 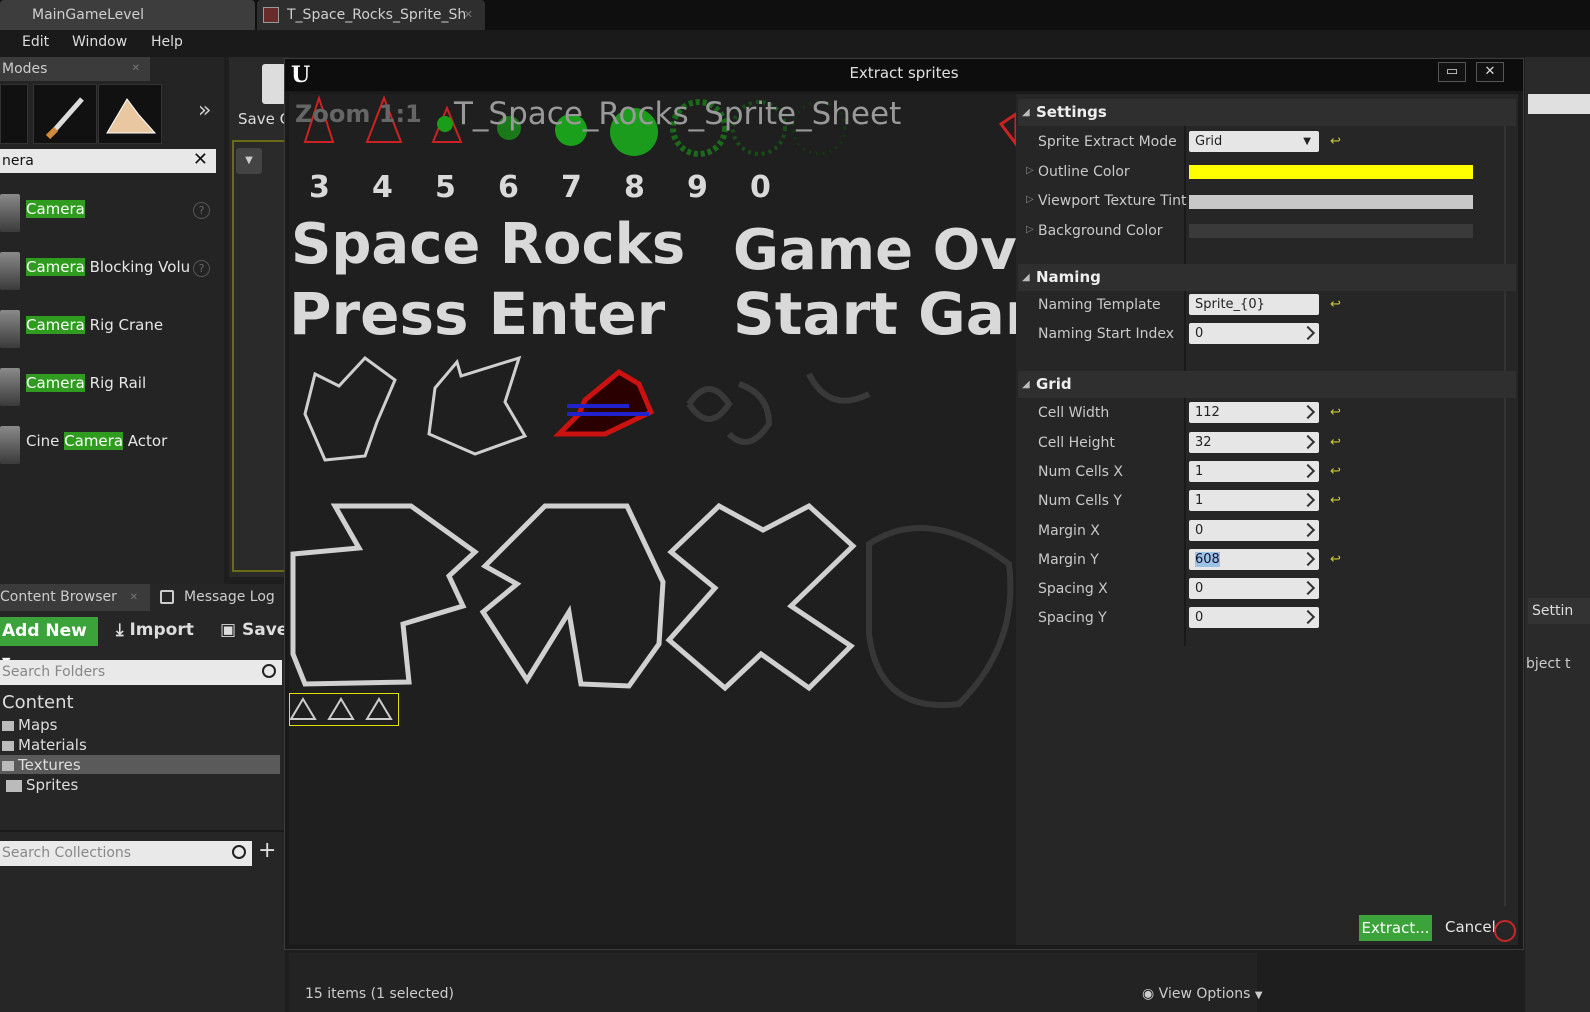 I want to click on modes-tab: Modes ✕, so click(x=75, y=69).